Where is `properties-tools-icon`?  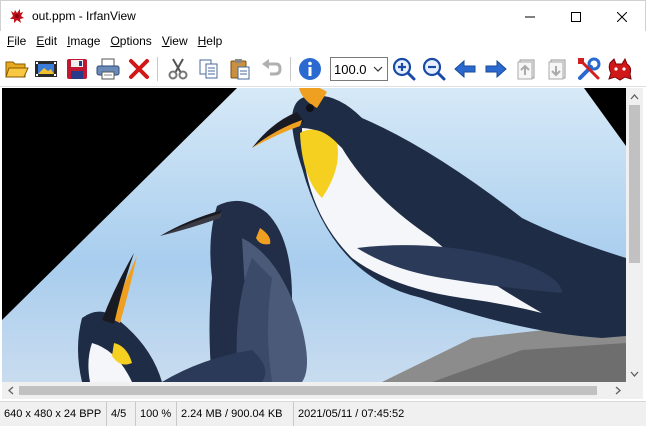
properties-tools-icon is located at coordinates (589, 68).